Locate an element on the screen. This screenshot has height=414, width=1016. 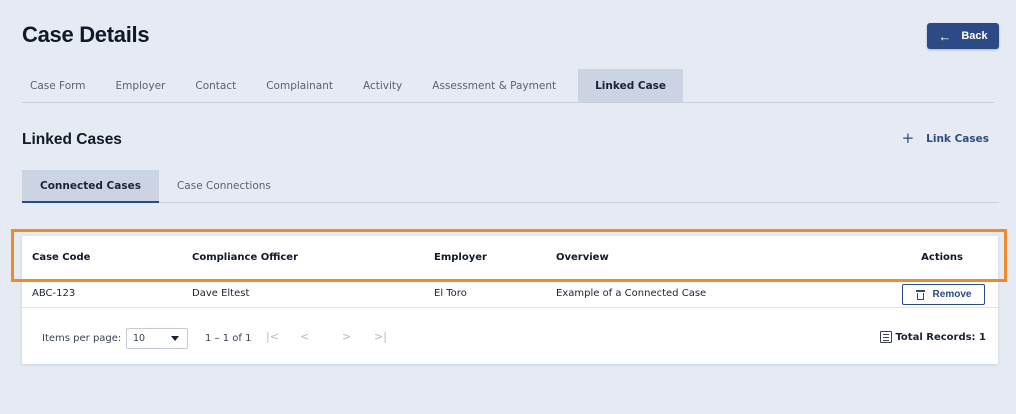
tab-employer: Employer is located at coordinates (140, 85).